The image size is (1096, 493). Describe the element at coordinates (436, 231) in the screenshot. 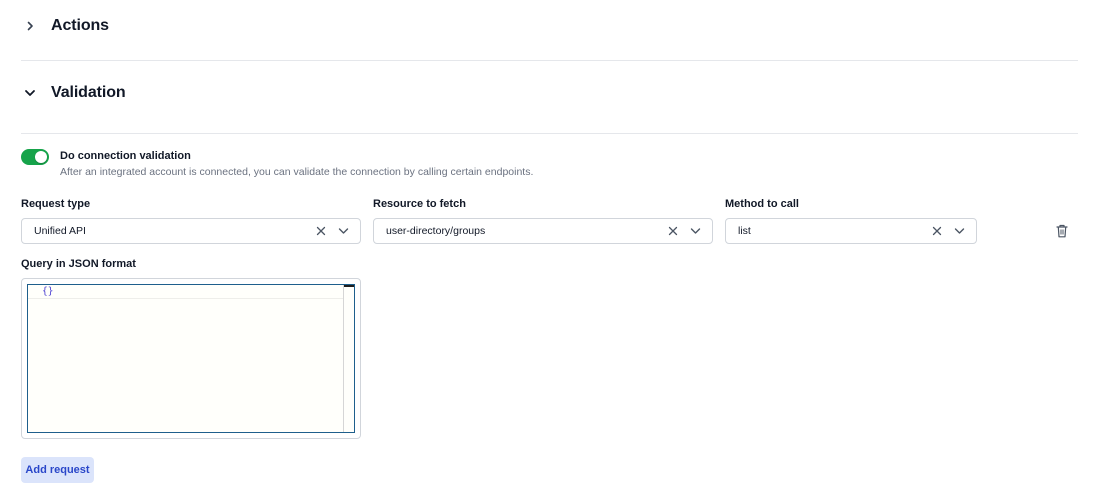

I see `resource-value: user-directory/groups` at that location.